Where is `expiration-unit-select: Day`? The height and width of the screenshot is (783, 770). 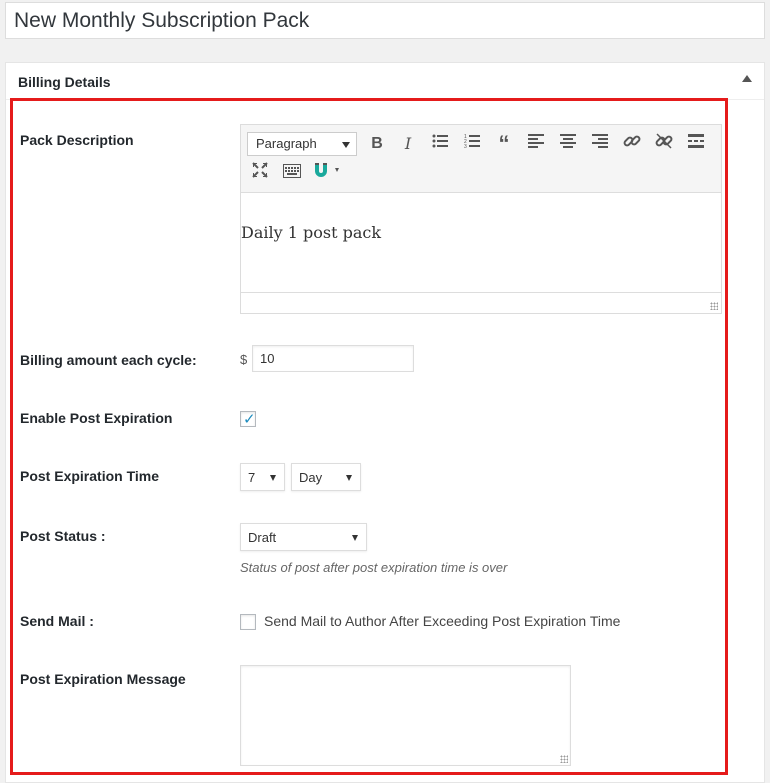 expiration-unit-select: Day is located at coordinates (326, 477).